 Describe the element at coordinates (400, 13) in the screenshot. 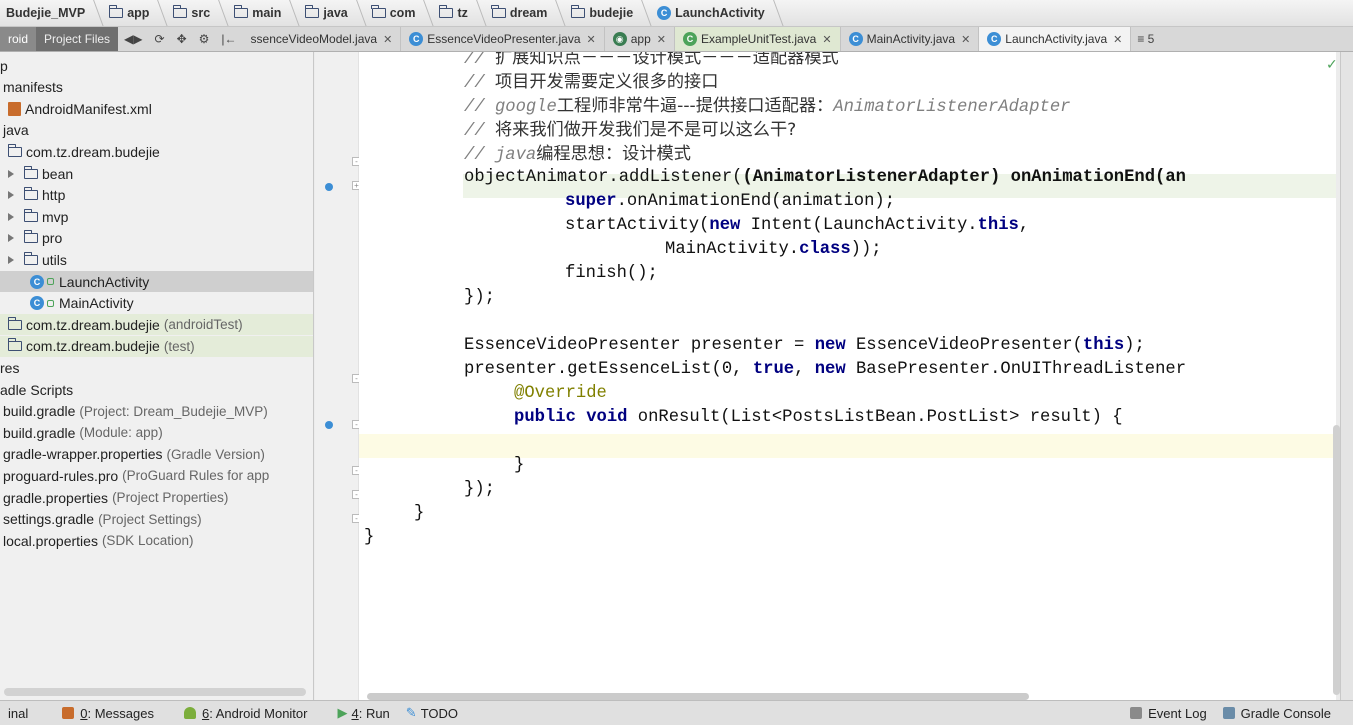

I see `breadcrumb-item: com` at that location.